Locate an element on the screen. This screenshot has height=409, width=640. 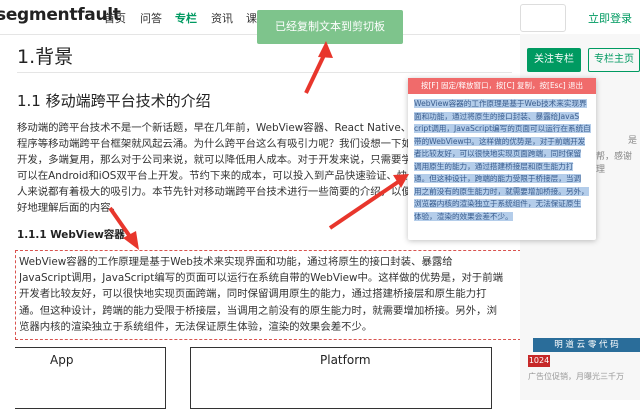
arrow-to-toast is located at coordinates (318, 67).